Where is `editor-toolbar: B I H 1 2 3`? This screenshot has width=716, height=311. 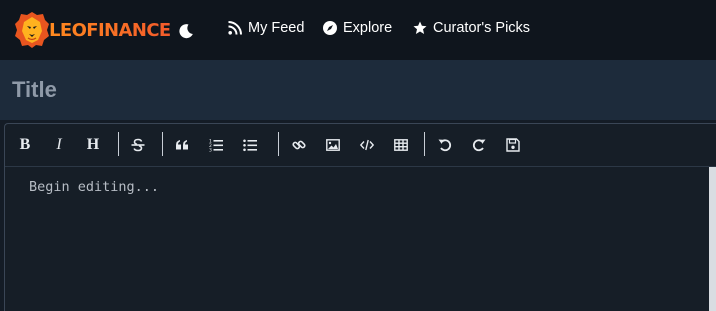
editor-toolbar: B I H 1 2 3 is located at coordinates (360, 145).